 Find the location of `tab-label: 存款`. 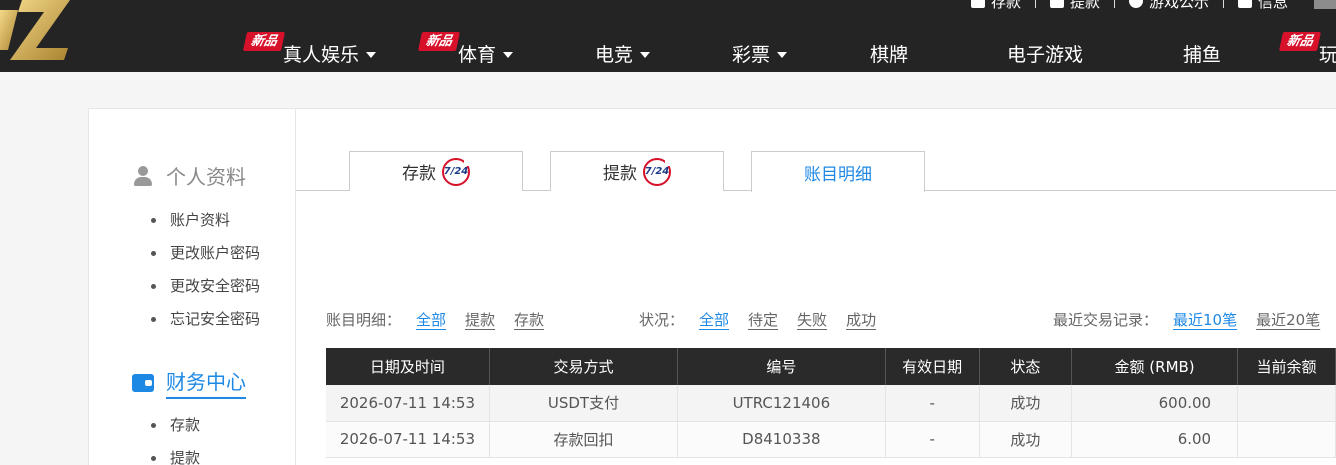

tab-label: 存款 is located at coordinates (419, 174).